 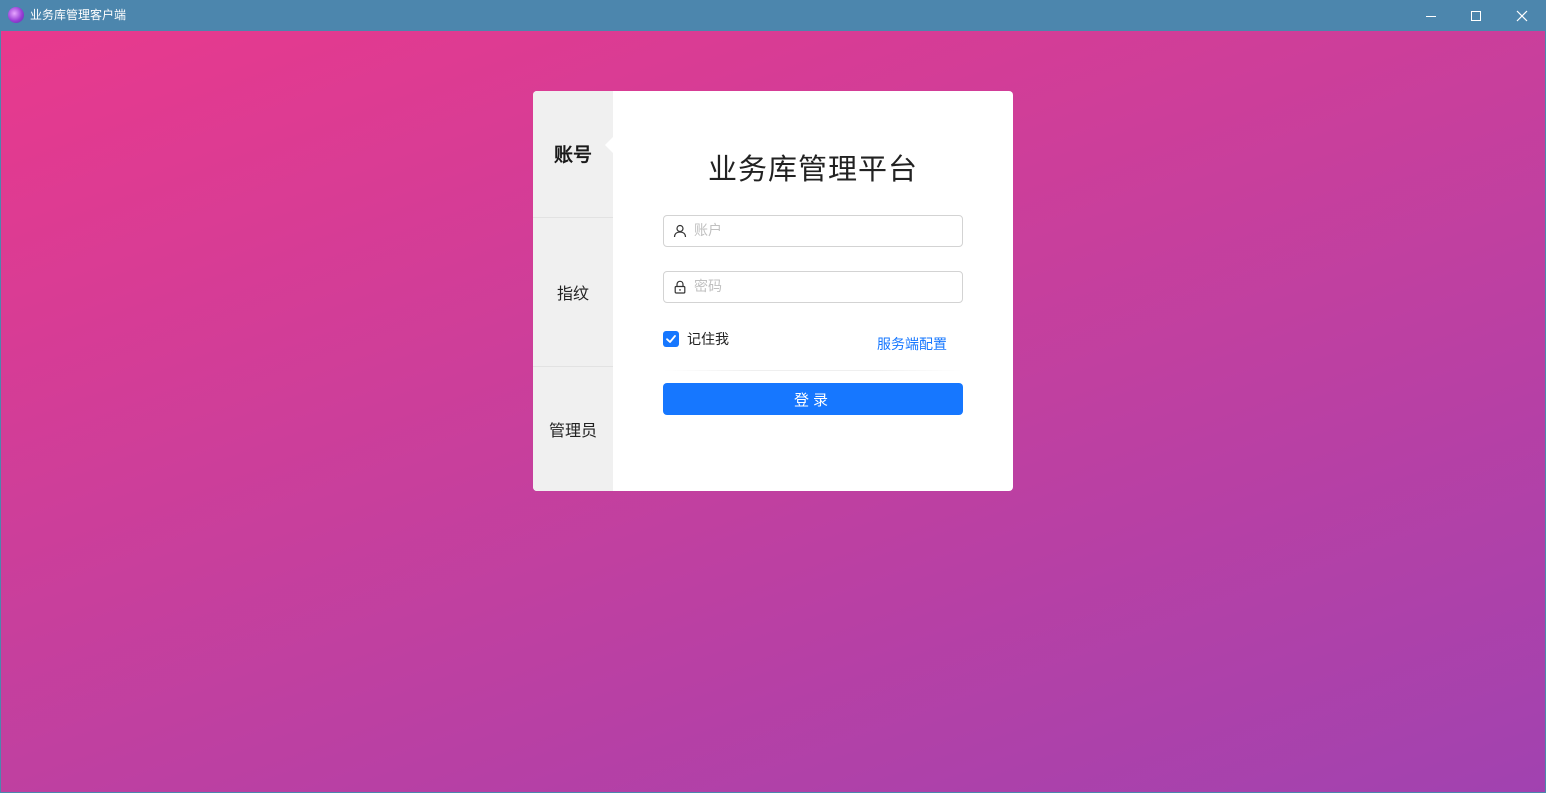 I want to click on app-logo-icon, so click(x=16, y=15).